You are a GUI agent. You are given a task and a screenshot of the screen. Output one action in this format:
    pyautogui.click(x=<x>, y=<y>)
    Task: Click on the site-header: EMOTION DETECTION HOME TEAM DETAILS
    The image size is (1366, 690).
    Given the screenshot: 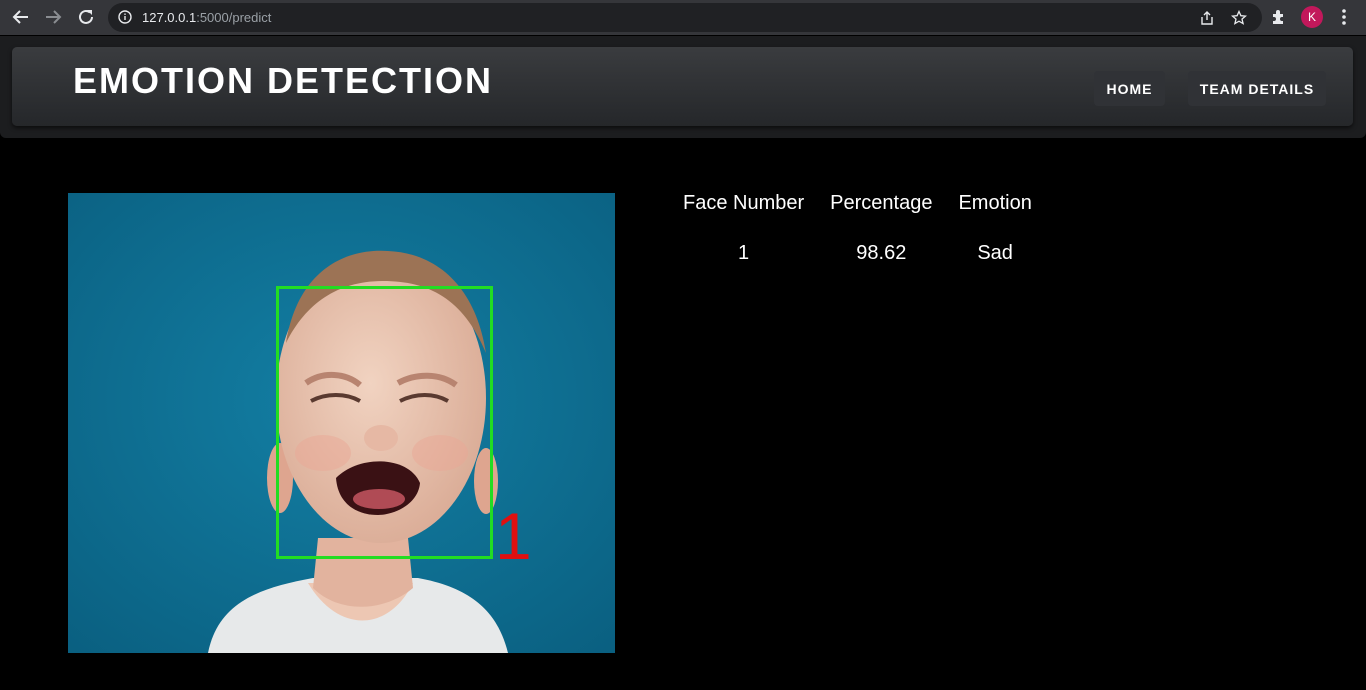 What is the action you would take?
    pyautogui.click(x=683, y=87)
    